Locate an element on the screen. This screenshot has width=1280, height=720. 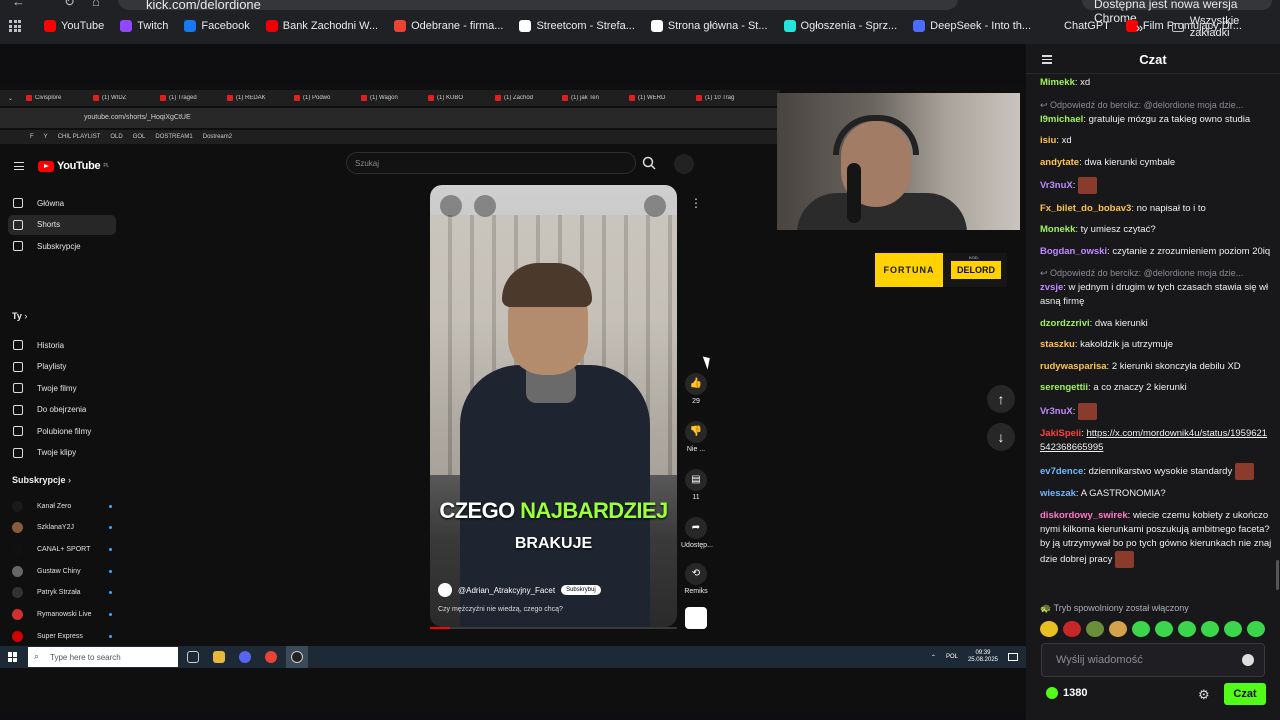
chat-message: staszku: kakoldzik ja utrzymuje is located at coordinates (1156, 345).